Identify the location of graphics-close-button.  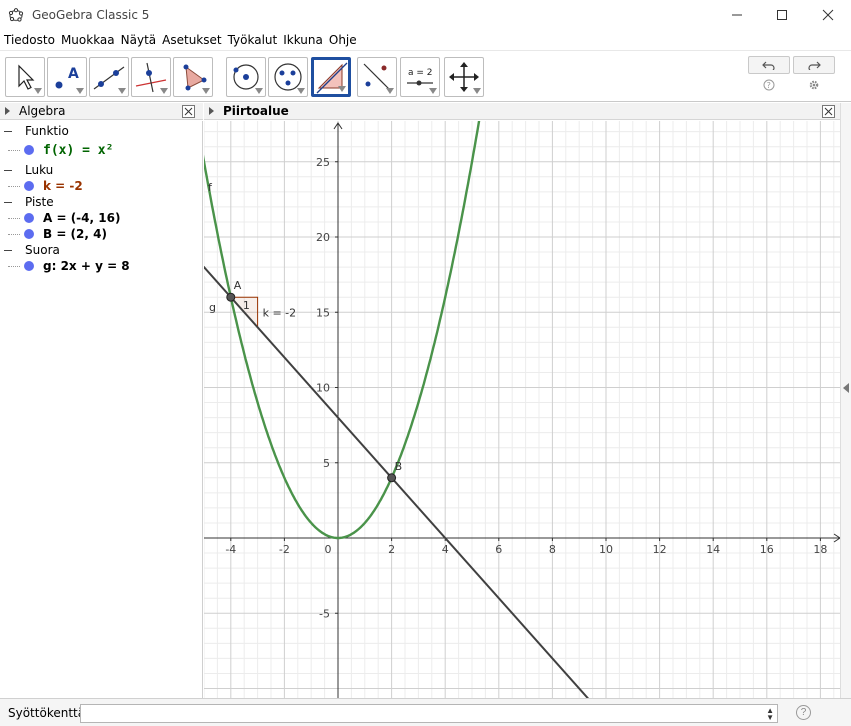
(828, 111).